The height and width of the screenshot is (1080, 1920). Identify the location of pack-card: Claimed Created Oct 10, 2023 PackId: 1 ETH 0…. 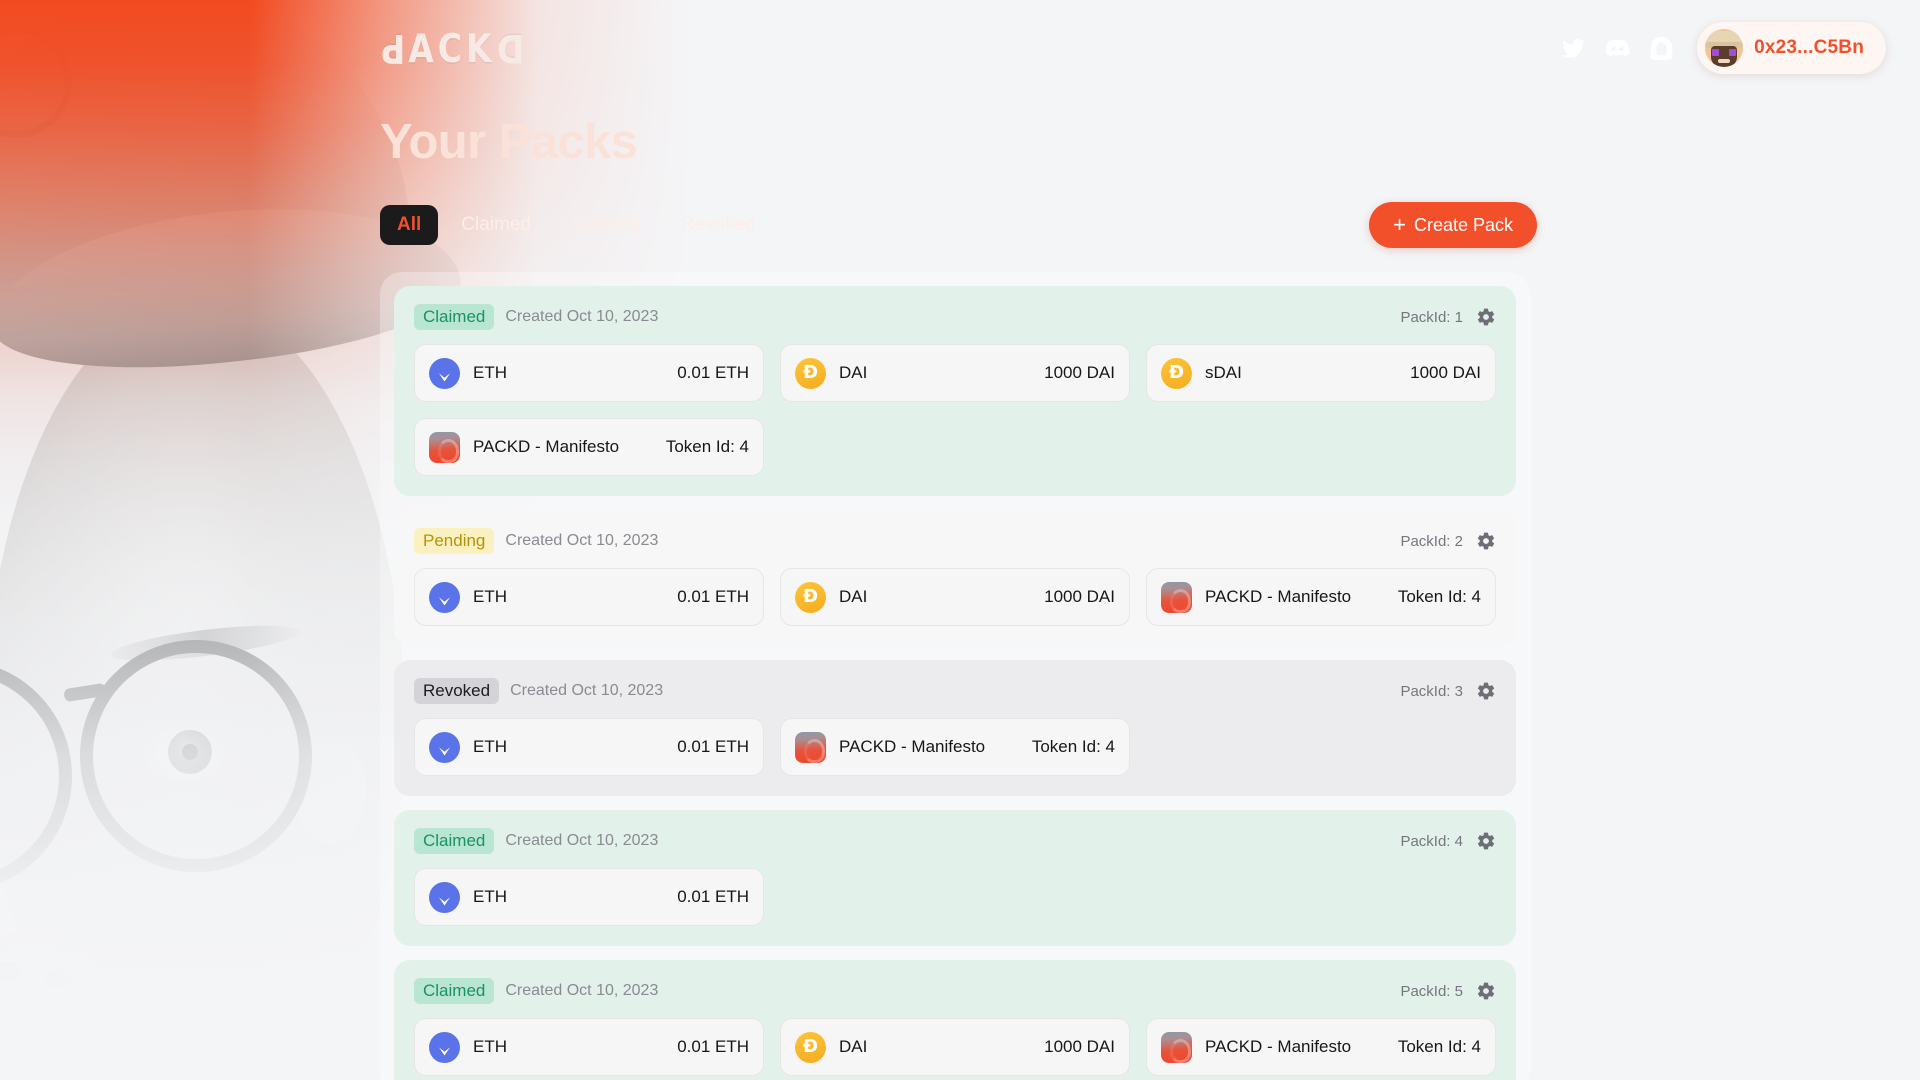
(955, 391).